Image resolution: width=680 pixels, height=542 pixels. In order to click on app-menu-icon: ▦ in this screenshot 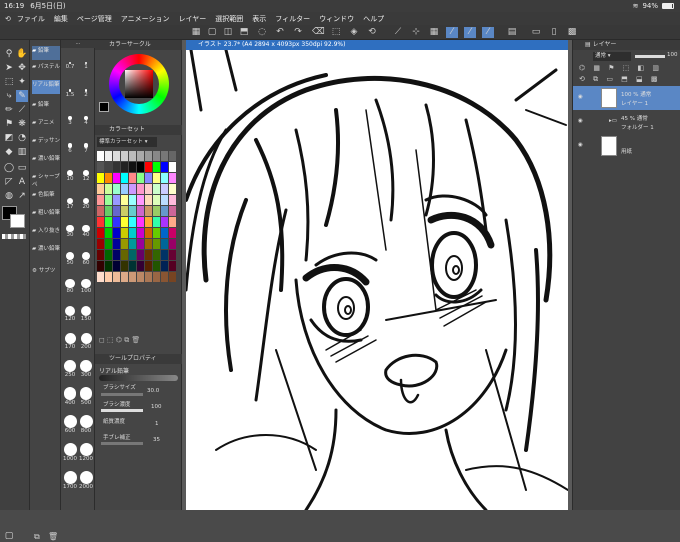, I will do `click(196, 32)`.